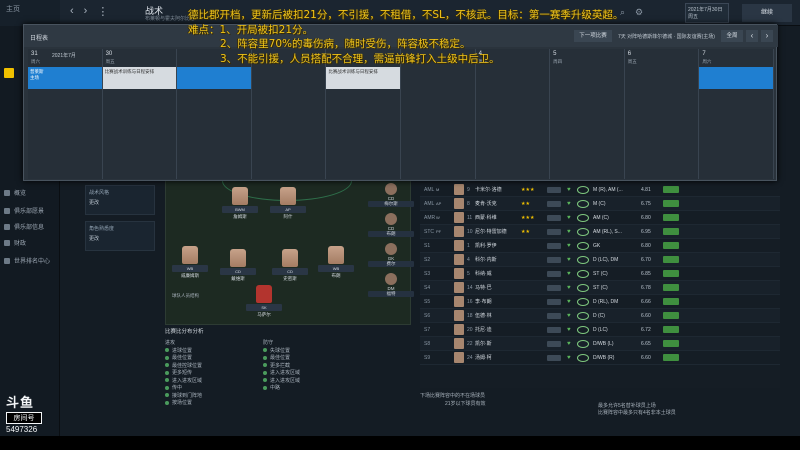 The image size is (800, 450). What do you see at coordinates (600, 246) in the screenshot?
I see `table-row: S1 1 凯利·罗伊 ♥ GK 6.80` at bounding box center [600, 246].